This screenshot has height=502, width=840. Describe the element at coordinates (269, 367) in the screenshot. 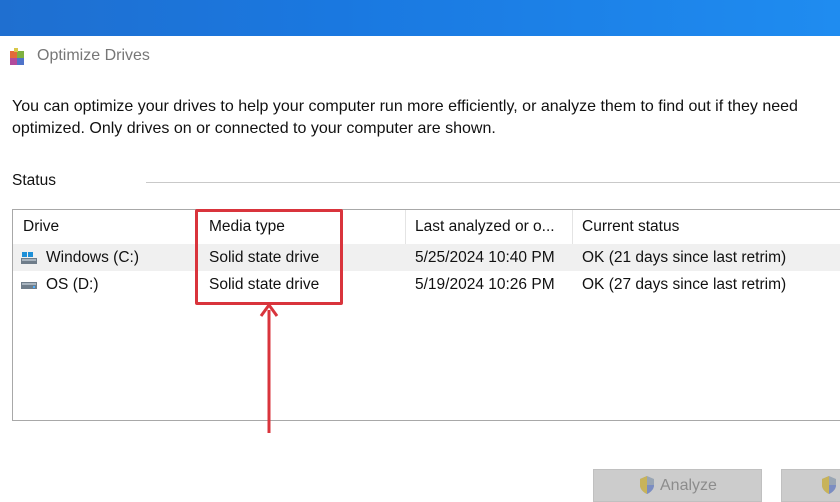

I see `annotation-arrow-icon` at that location.